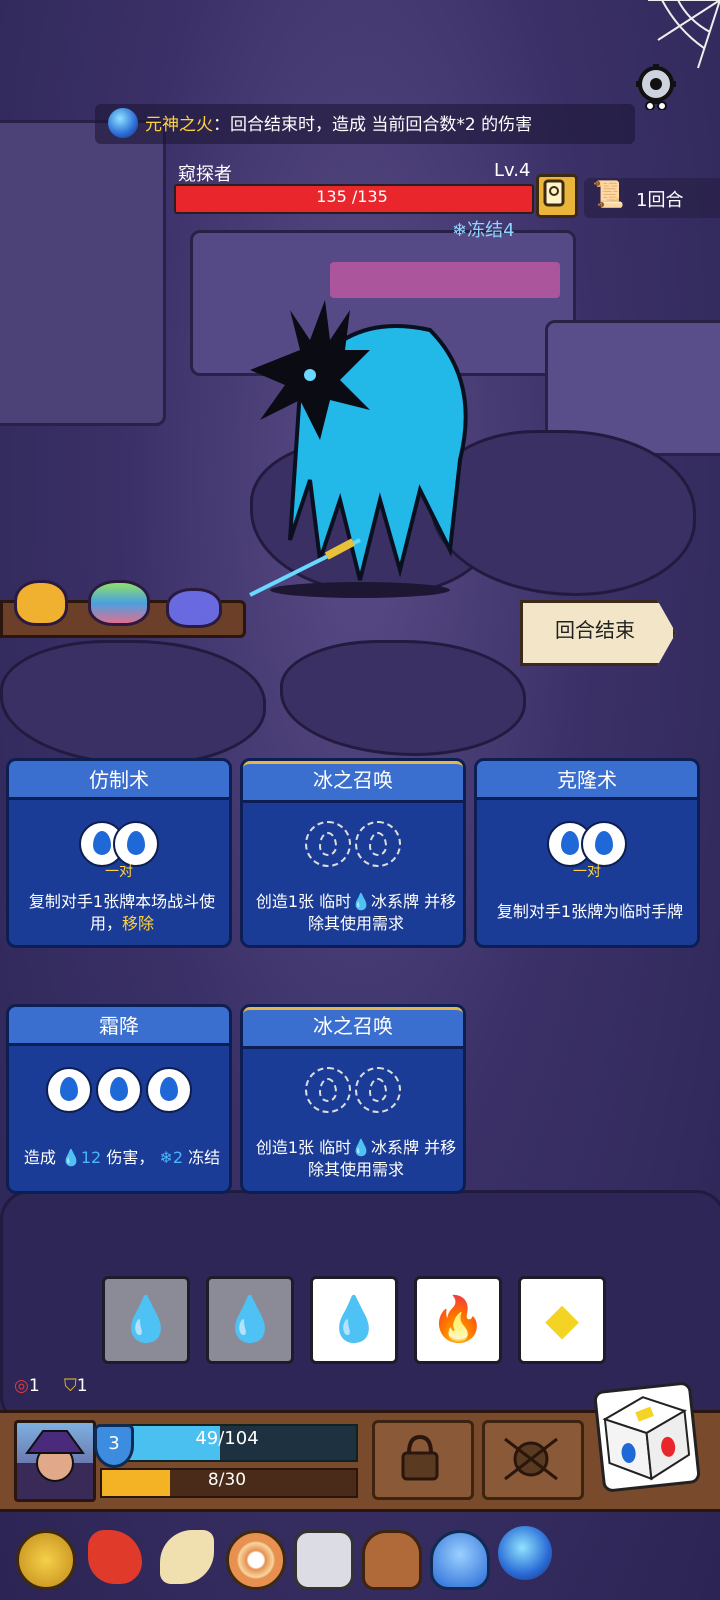 This screenshot has height=1600, width=720. Describe the element at coordinates (138, 923) in the screenshot. I see `card-desc-keyword: 移除` at that location.